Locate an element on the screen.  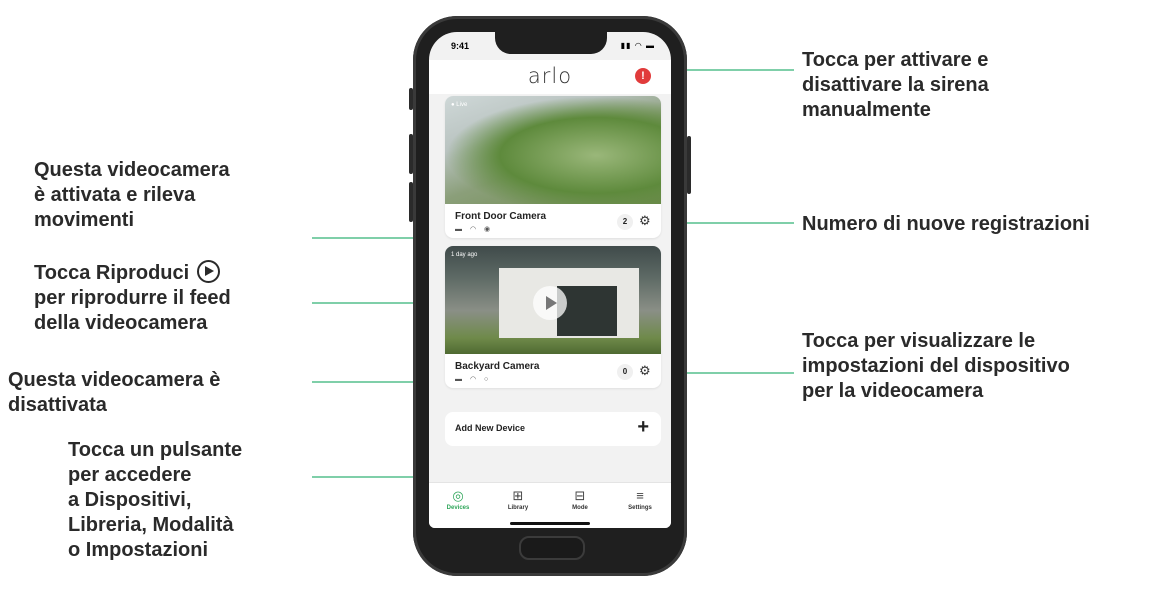
library-icon: ⊞ is located at coordinates (518, 495).